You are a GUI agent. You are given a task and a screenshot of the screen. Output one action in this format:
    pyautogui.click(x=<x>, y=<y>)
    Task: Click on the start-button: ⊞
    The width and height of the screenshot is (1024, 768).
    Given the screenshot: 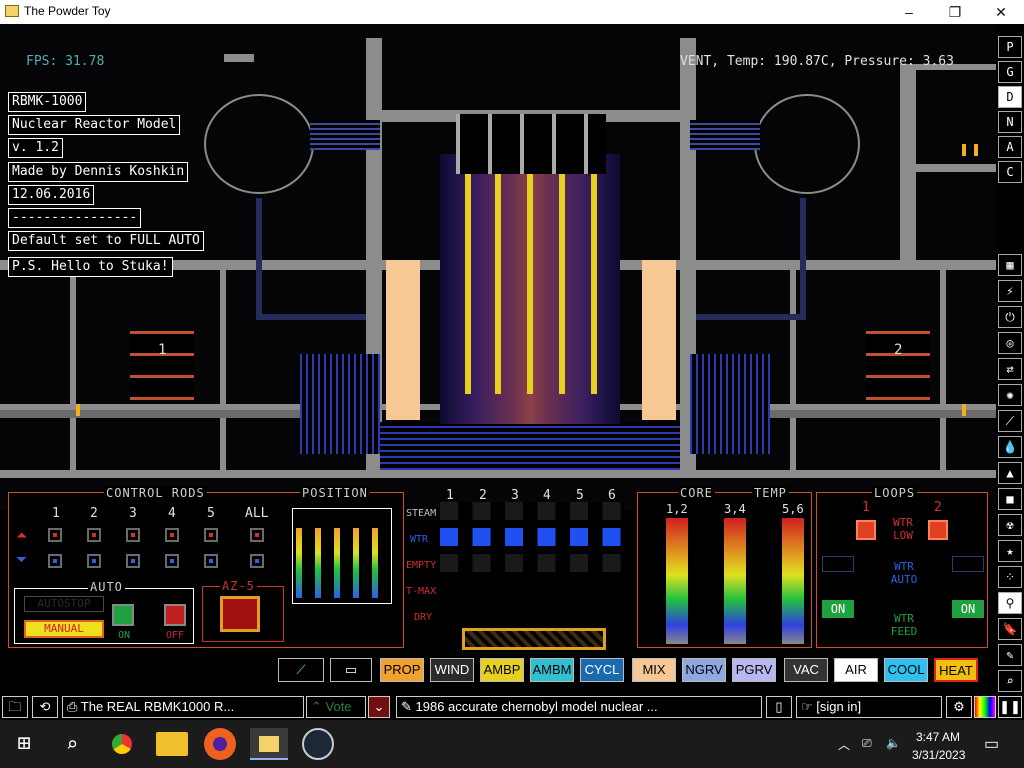 What is the action you would take?
    pyautogui.click(x=24, y=744)
    